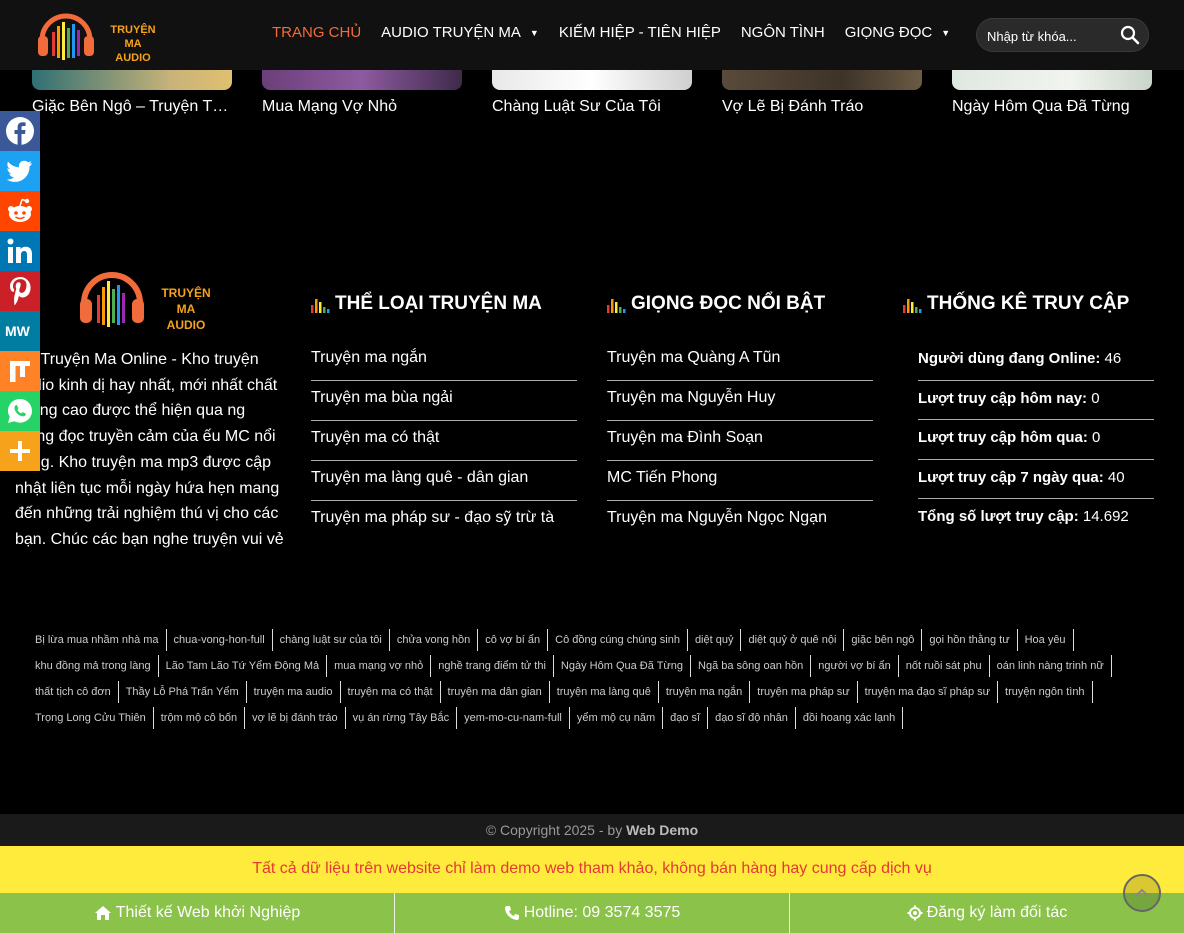 The width and height of the screenshot is (1184, 933). I want to click on tag-link: truyện ma audio, so click(294, 692).